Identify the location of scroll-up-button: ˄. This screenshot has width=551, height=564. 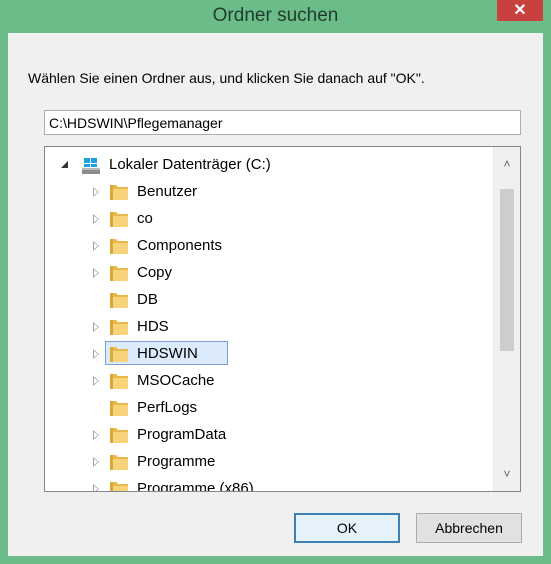
(507, 164).